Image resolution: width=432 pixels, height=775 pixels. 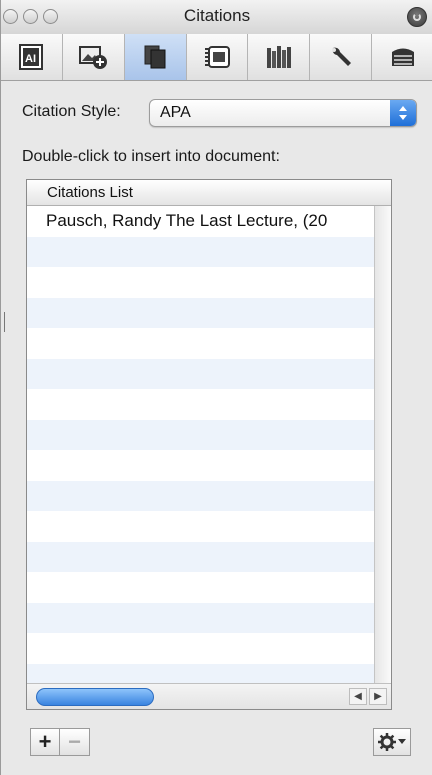 What do you see at coordinates (368, 696) in the screenshot?
I see `scroll-arrows: ◀ ▶` at bounding box center [368, 696].